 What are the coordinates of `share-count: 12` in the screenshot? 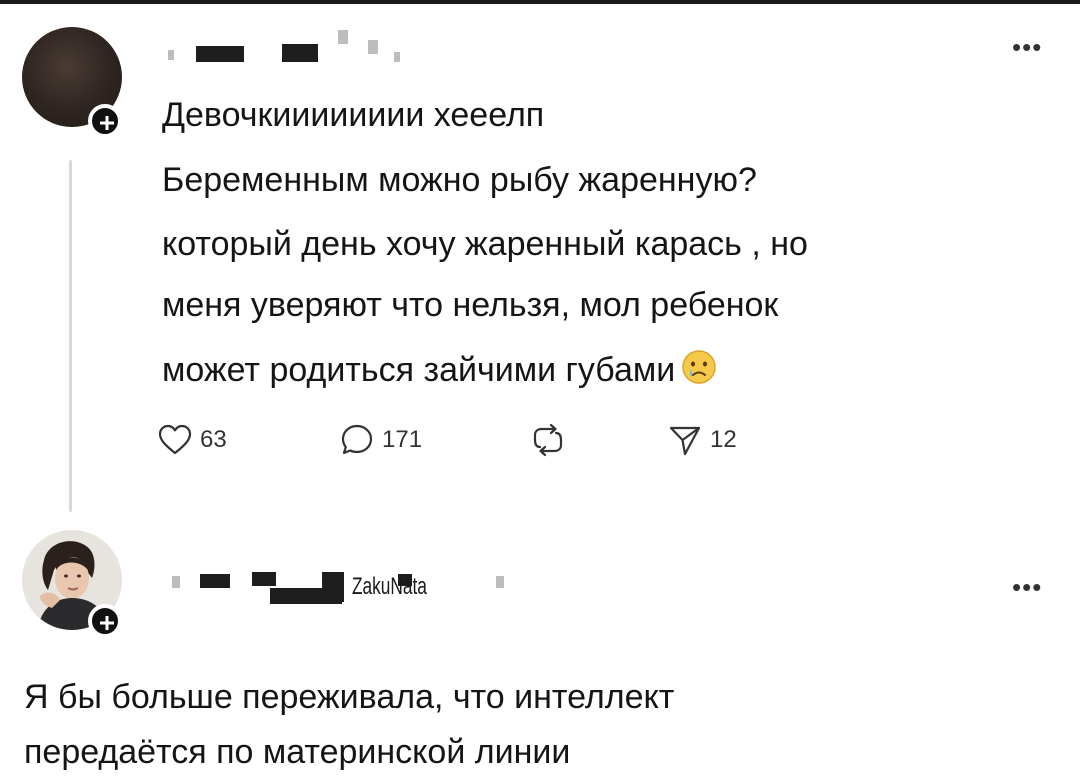 It's located at (723, 439).